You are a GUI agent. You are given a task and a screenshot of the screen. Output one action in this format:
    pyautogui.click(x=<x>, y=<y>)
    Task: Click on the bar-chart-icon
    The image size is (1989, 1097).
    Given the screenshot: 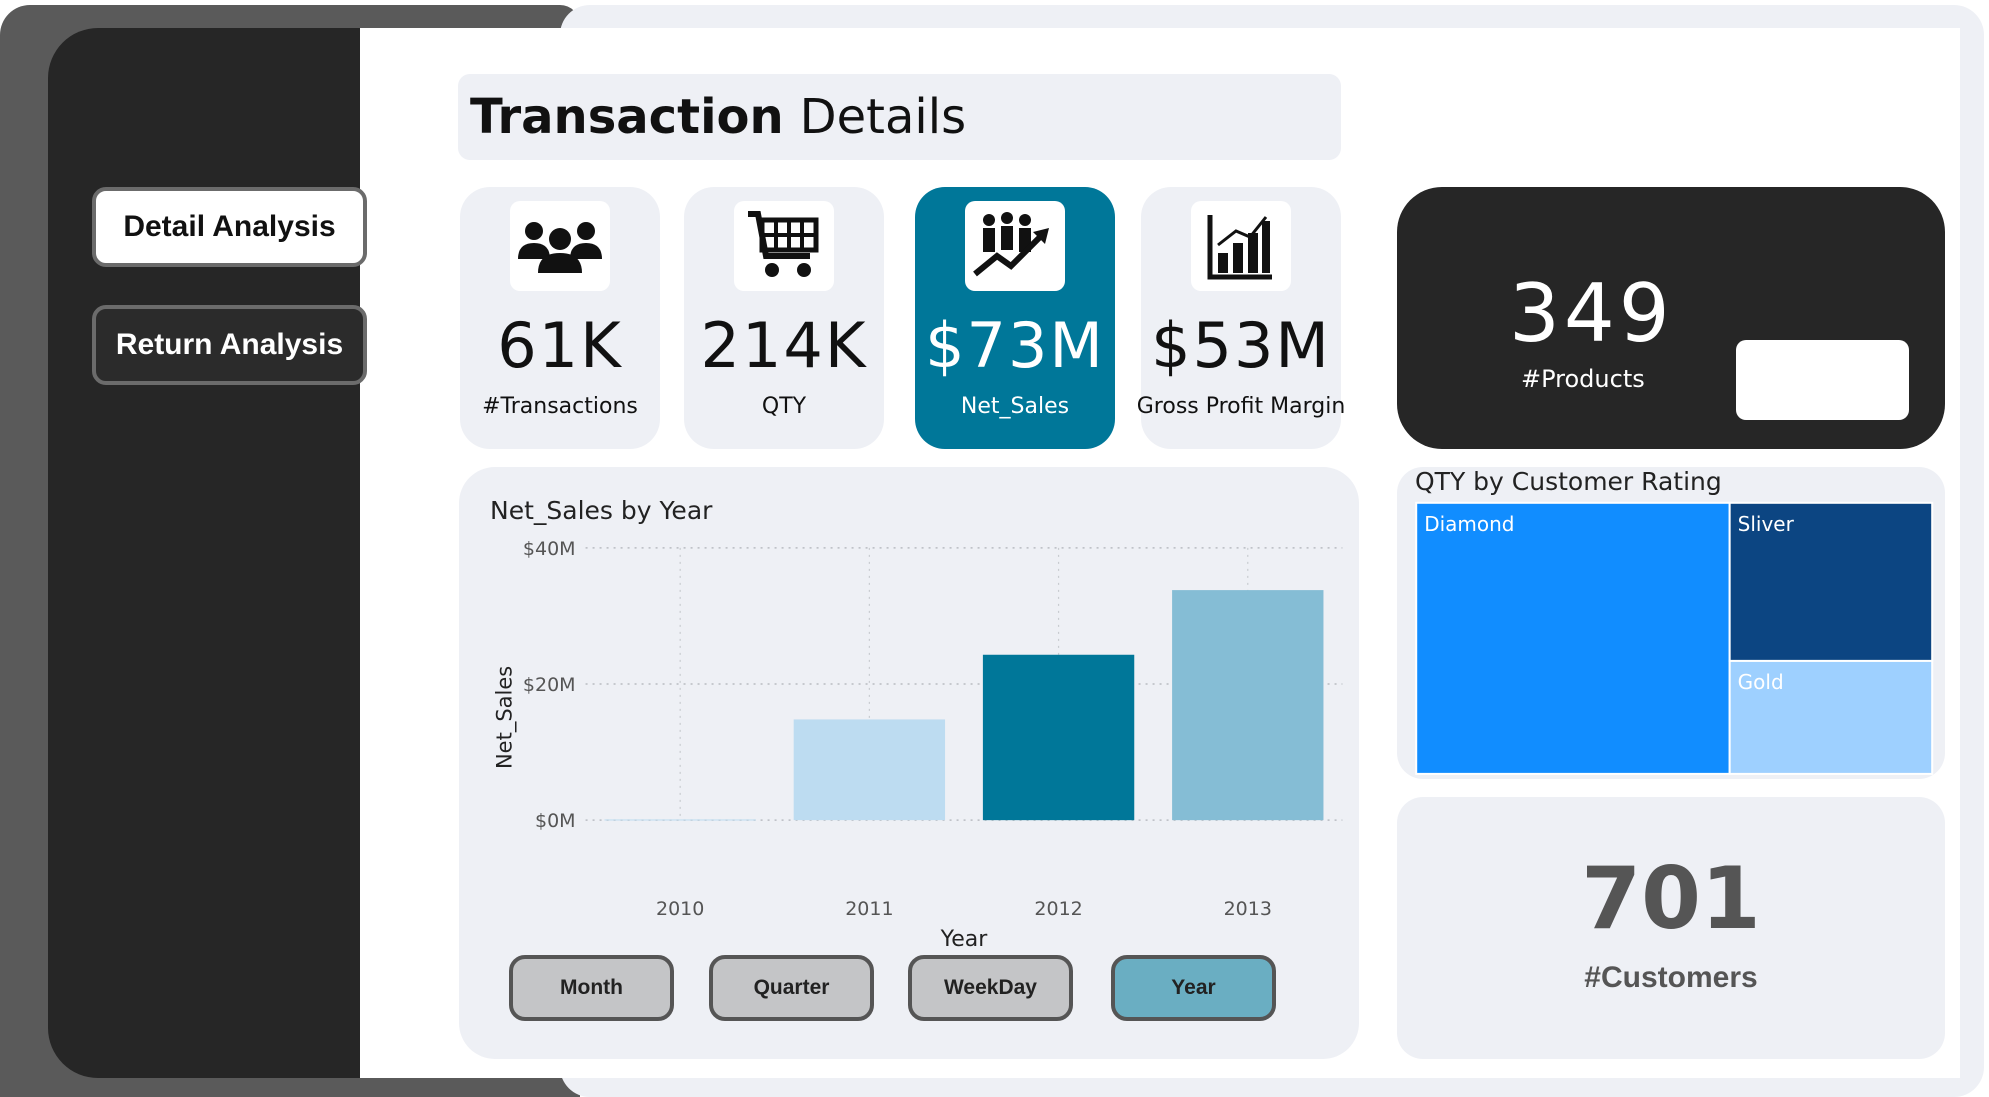 What is the action you would take?
    pyautogui.click(x=1241, y=246)
    